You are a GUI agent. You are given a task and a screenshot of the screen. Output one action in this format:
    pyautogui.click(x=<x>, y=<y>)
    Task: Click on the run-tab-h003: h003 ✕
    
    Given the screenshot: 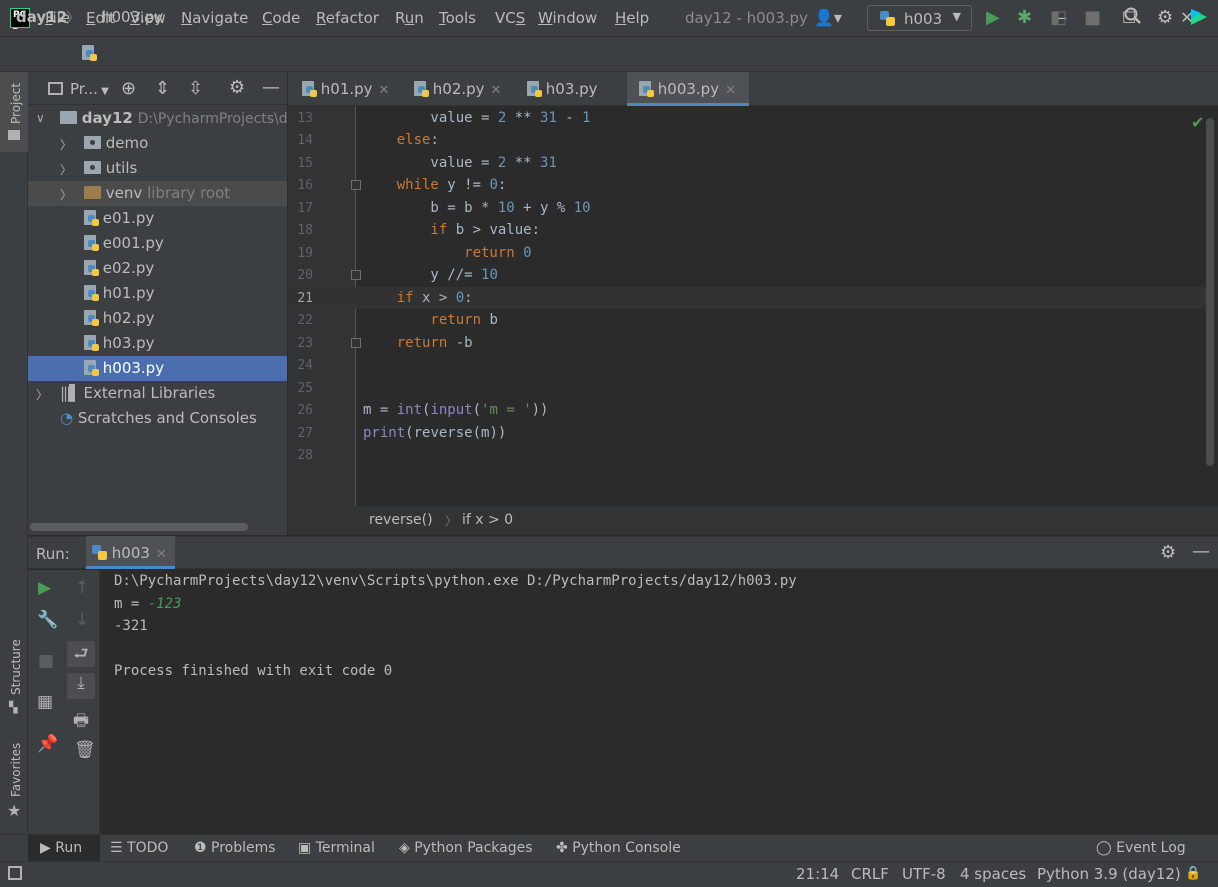 What is the action you would take?
    pyautogui.click(x=130, y=552)
    